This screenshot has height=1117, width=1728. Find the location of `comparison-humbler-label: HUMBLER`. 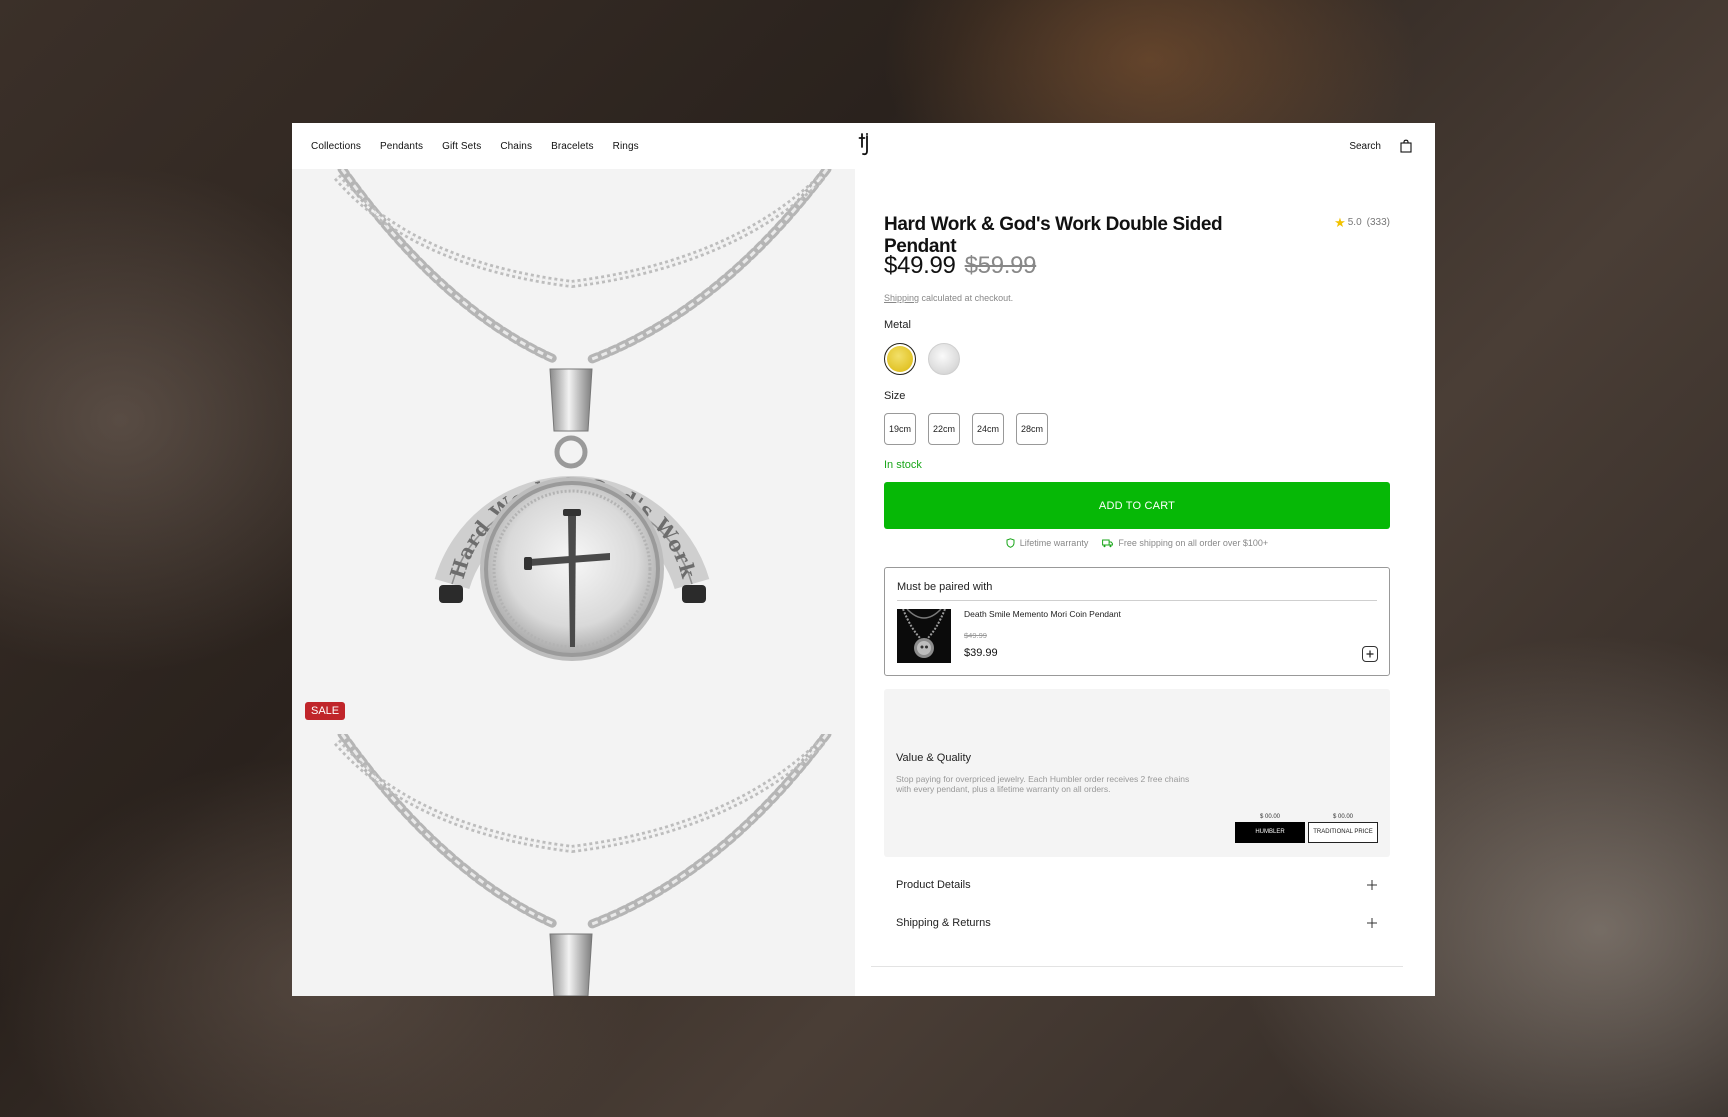

comparison-humbler-label: HUMBLER is located at coordinates (1270, 832).